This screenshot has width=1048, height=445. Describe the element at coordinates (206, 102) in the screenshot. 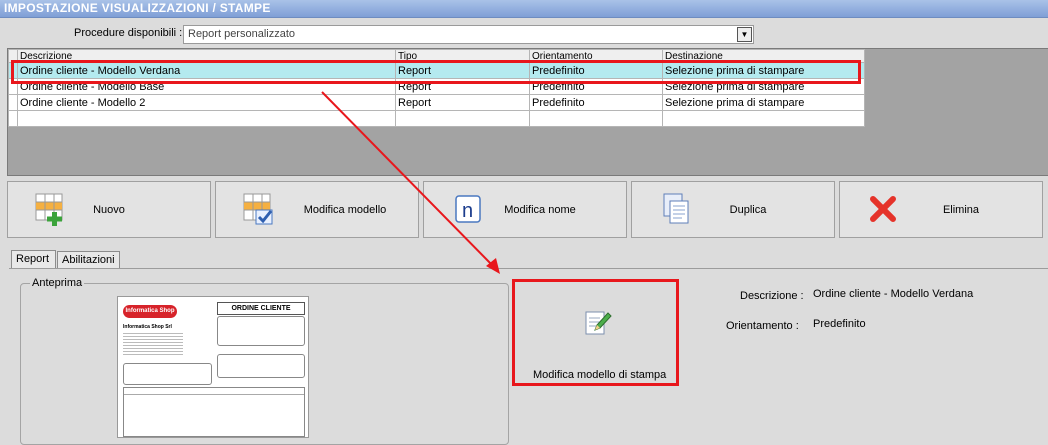

I see `cell-descrizione: Ordine cliente - Modello 2` at that location.